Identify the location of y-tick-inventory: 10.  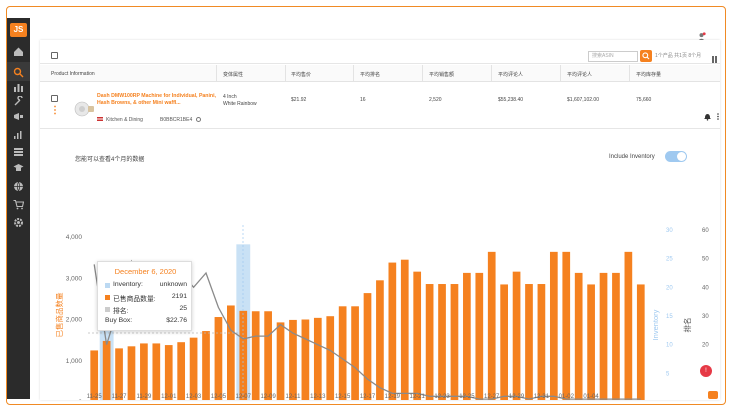
(669, 346).